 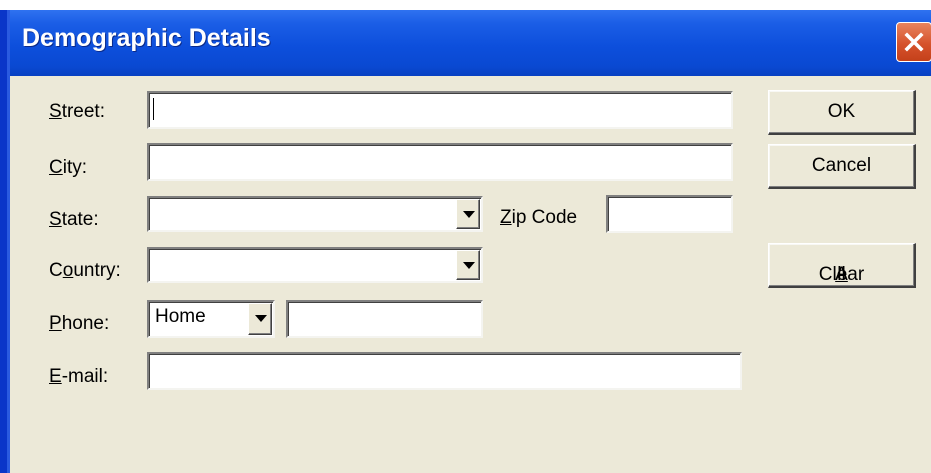 I want to click on street-label: Street:, so click(x=77, y=111).